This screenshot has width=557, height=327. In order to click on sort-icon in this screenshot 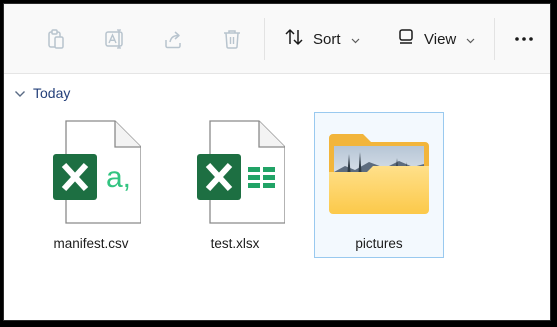, I will do `click(294, 39)`.